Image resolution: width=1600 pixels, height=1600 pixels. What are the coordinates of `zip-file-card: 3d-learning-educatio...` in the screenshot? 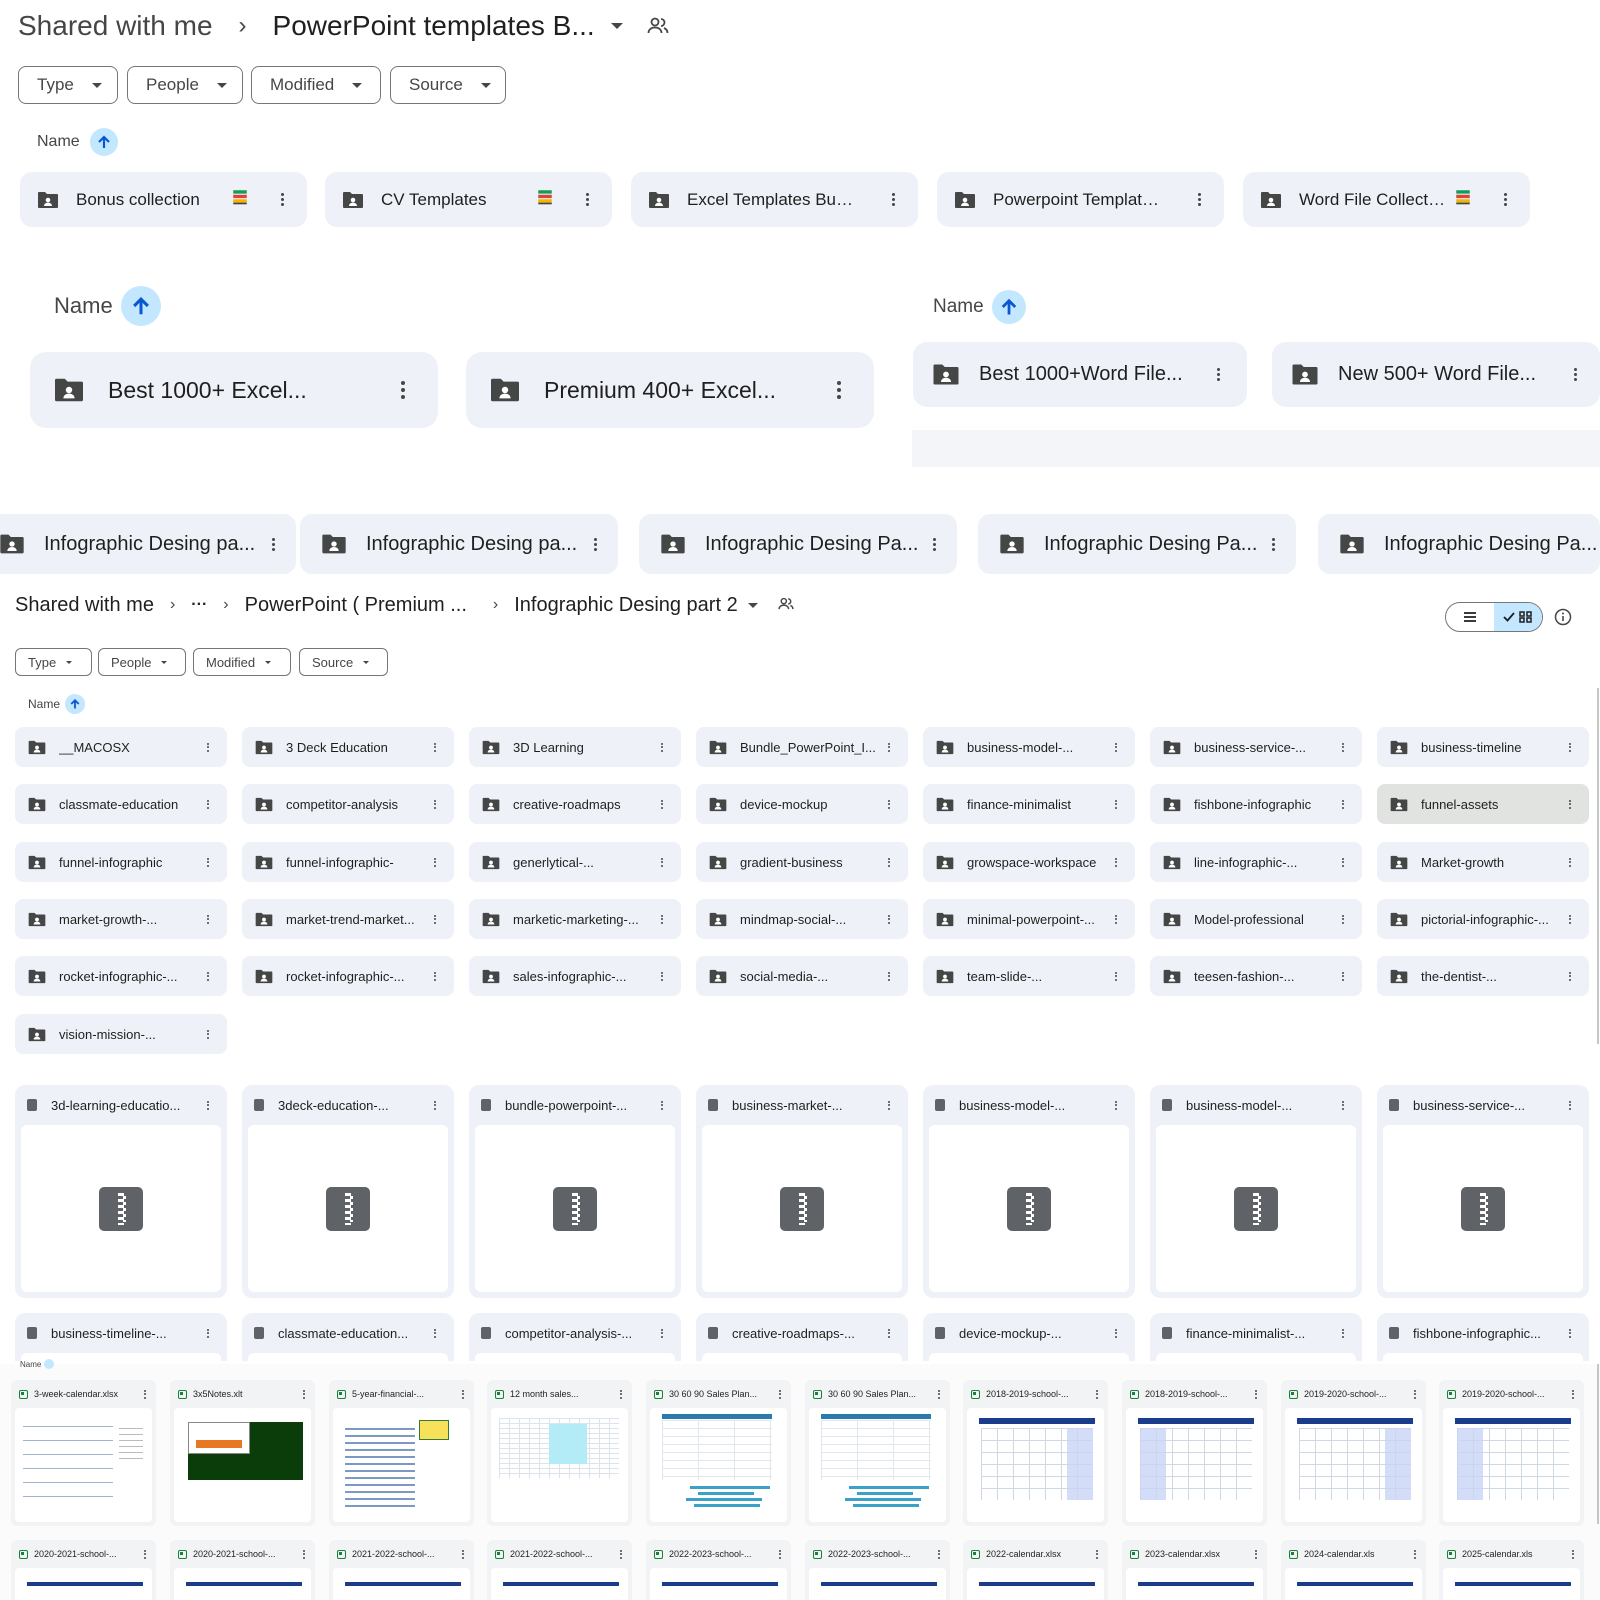 It's located at (121, 1191).